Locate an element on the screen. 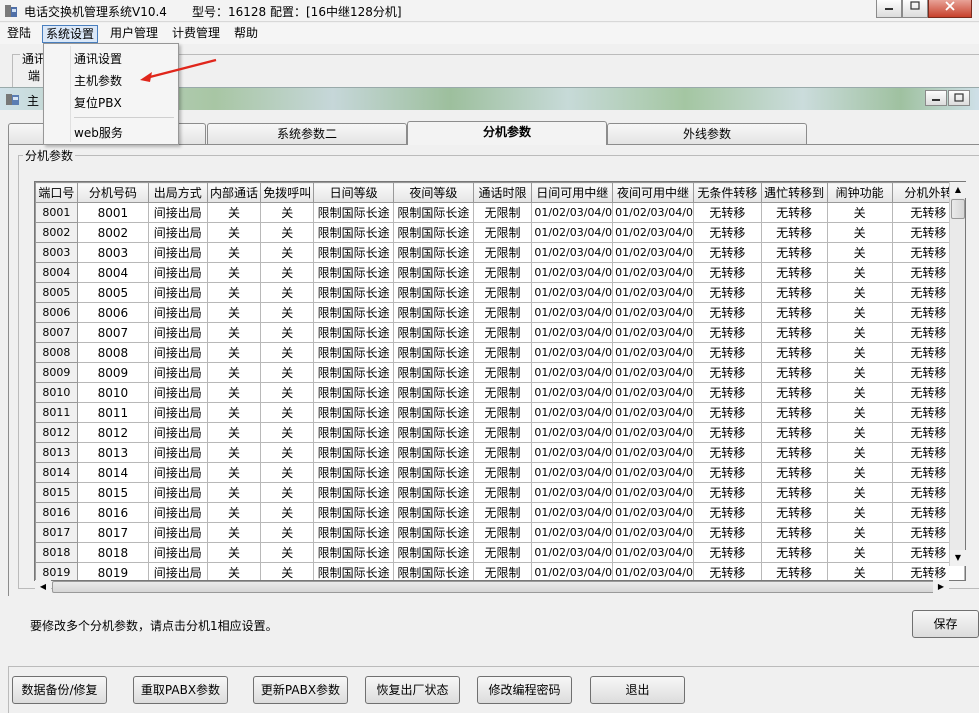 This screenshot has width=979, height=713. menu-item-comm-settings: 通讯设置 is located at coordinates (98, 59).